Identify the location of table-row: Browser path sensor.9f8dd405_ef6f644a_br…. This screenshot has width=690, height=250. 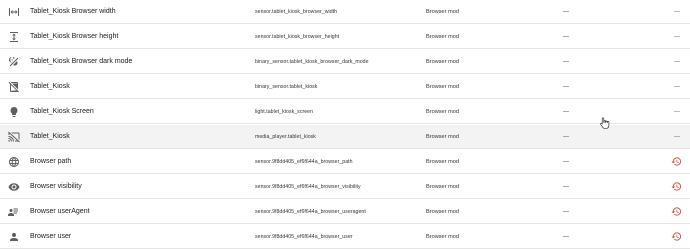
(345, 162).